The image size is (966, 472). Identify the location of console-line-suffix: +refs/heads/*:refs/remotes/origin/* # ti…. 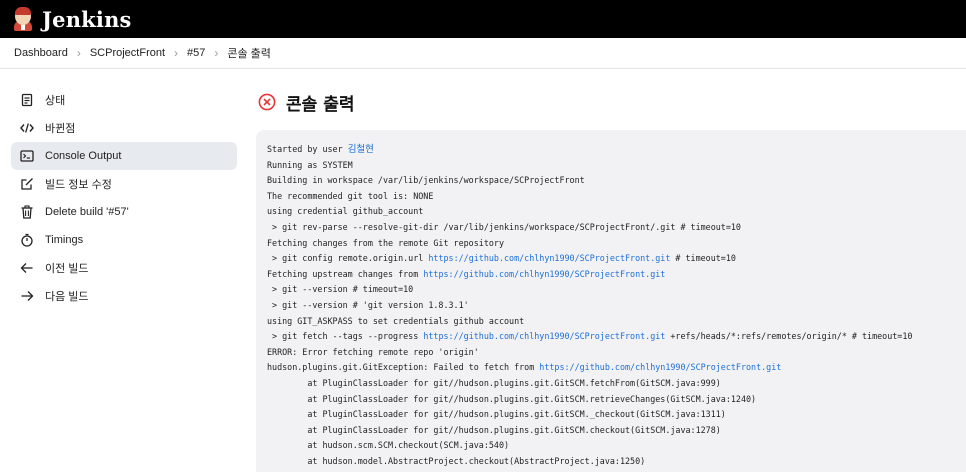
(789, 336).